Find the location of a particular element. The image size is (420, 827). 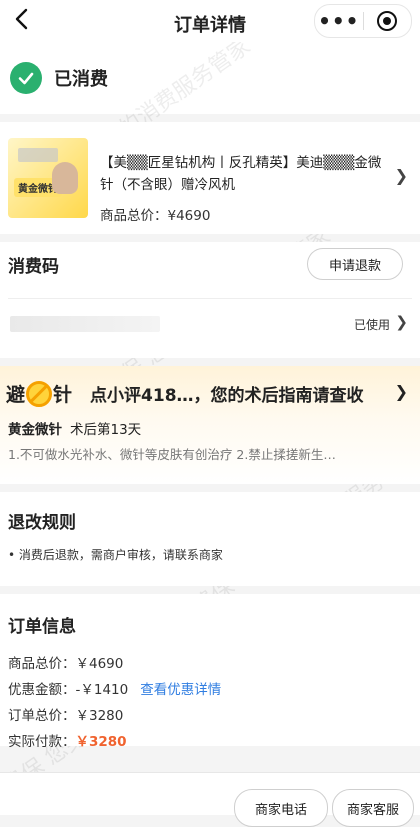

guide-subtitle: 黄金微针 术后第13天 is located at coordinates (74, 428).